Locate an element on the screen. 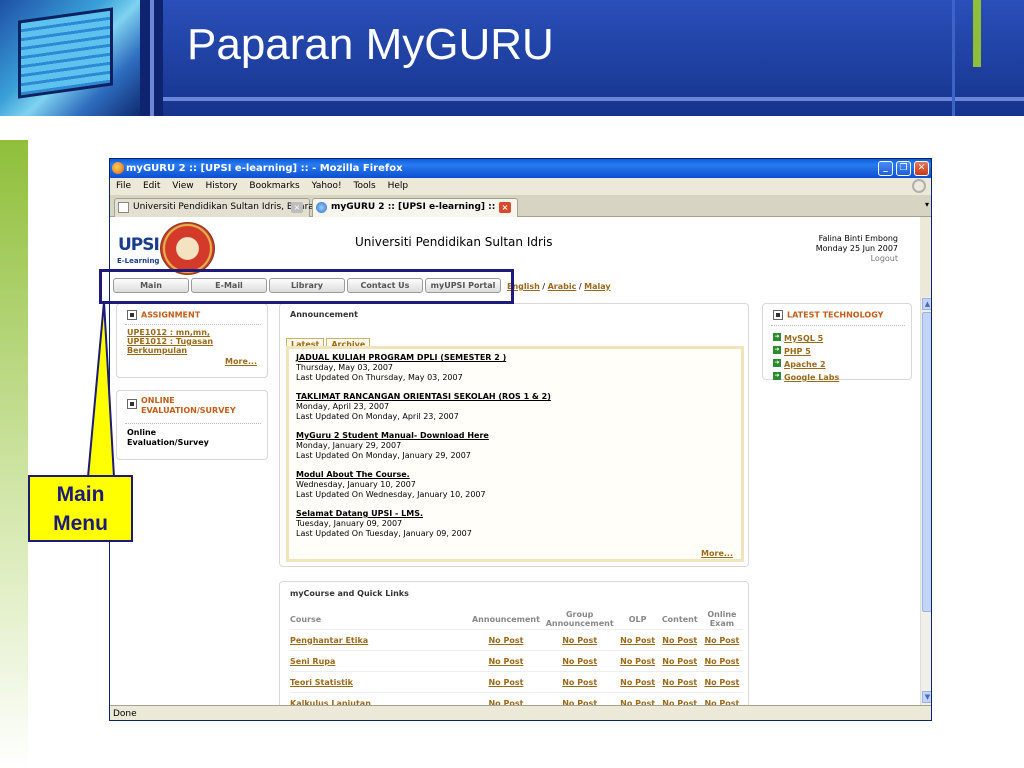  menu-tools: Tools is located at coordinates (365, 186).